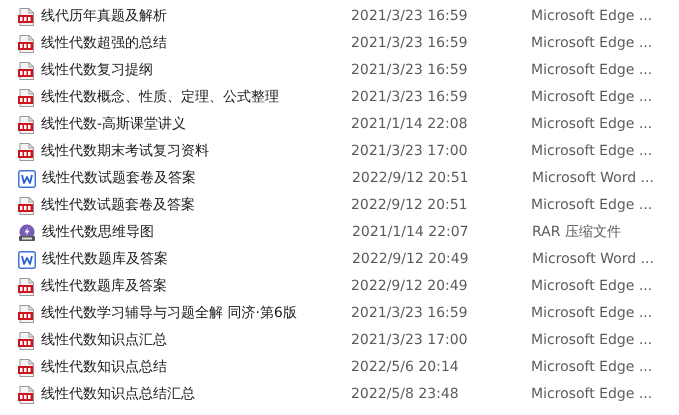 The image size is (679, 415). What do you see at coordinates (410, 124) in the screenshot?
I see `date-modified: 2021/1/14 22:08` at bounding box center [410, 124].